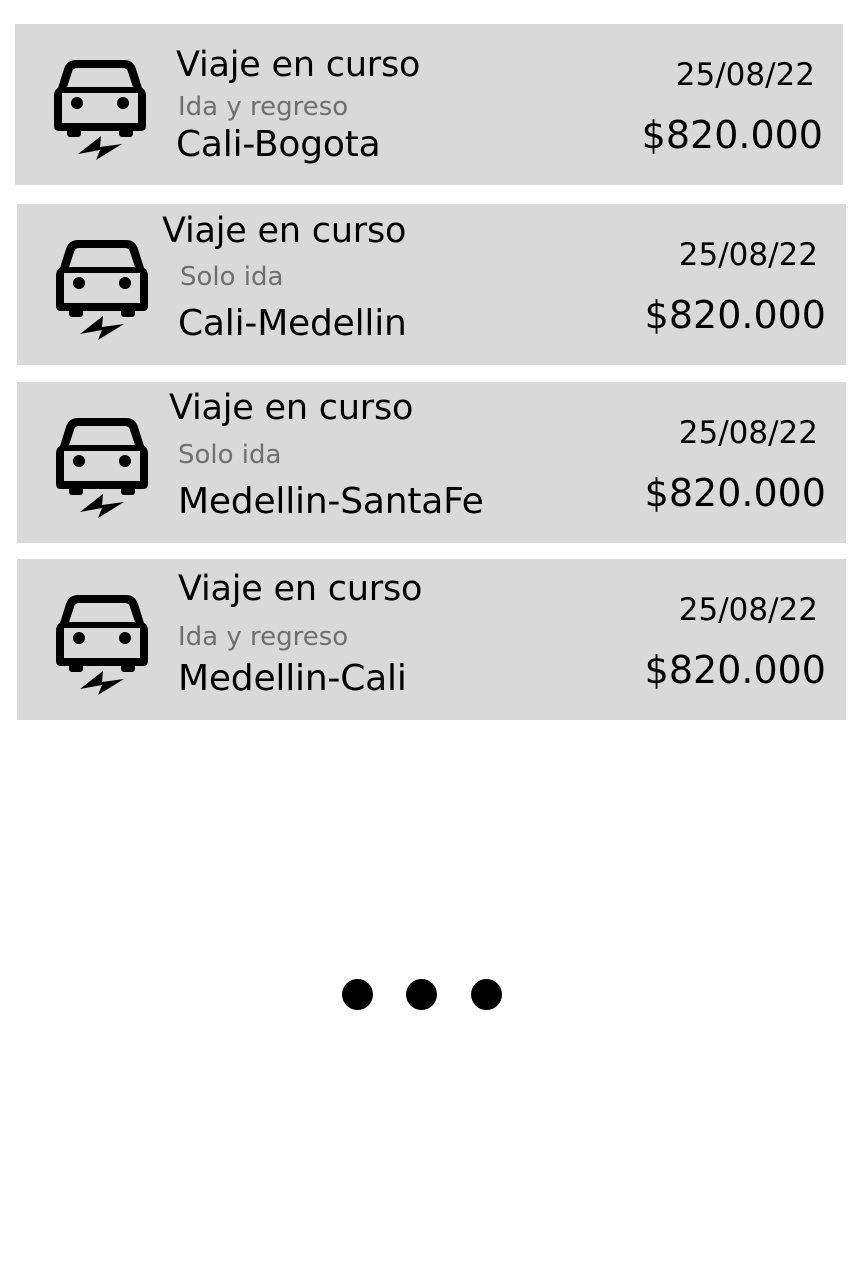 This screenshot has width=862, height=1280. What do you see at coordinates (331, 501) in the screenshot?
I see `trip-route: Medellin-SantaFe` at bounding box center [331, 501].